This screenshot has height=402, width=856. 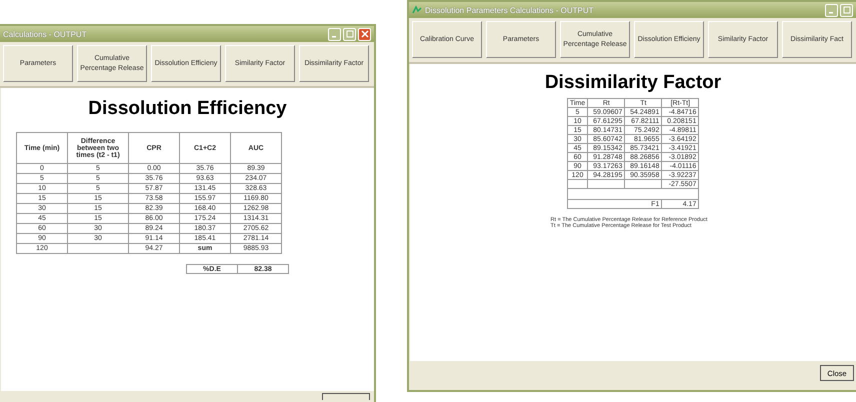 What do you see at coordinates (187, 109) in the screenshot?
I see `page-heading: Dissolution Efficiency` at bounding box center [187, 109].